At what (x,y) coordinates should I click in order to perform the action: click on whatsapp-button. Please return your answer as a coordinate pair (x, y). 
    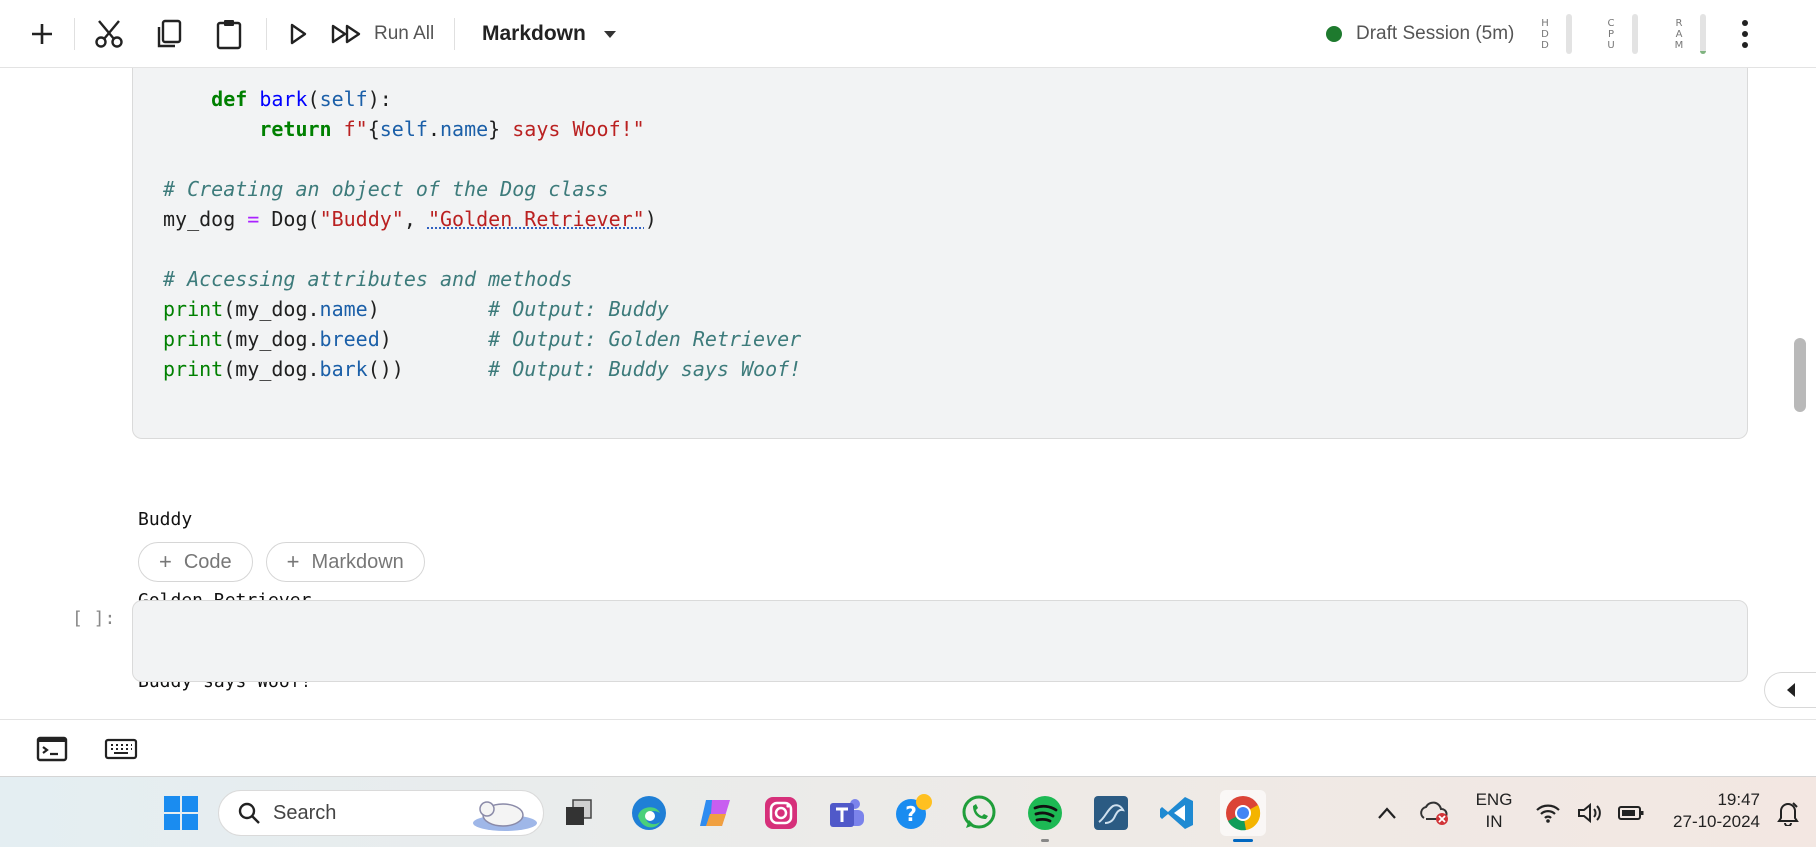
    Looking at the image, I should click on (979, 813).